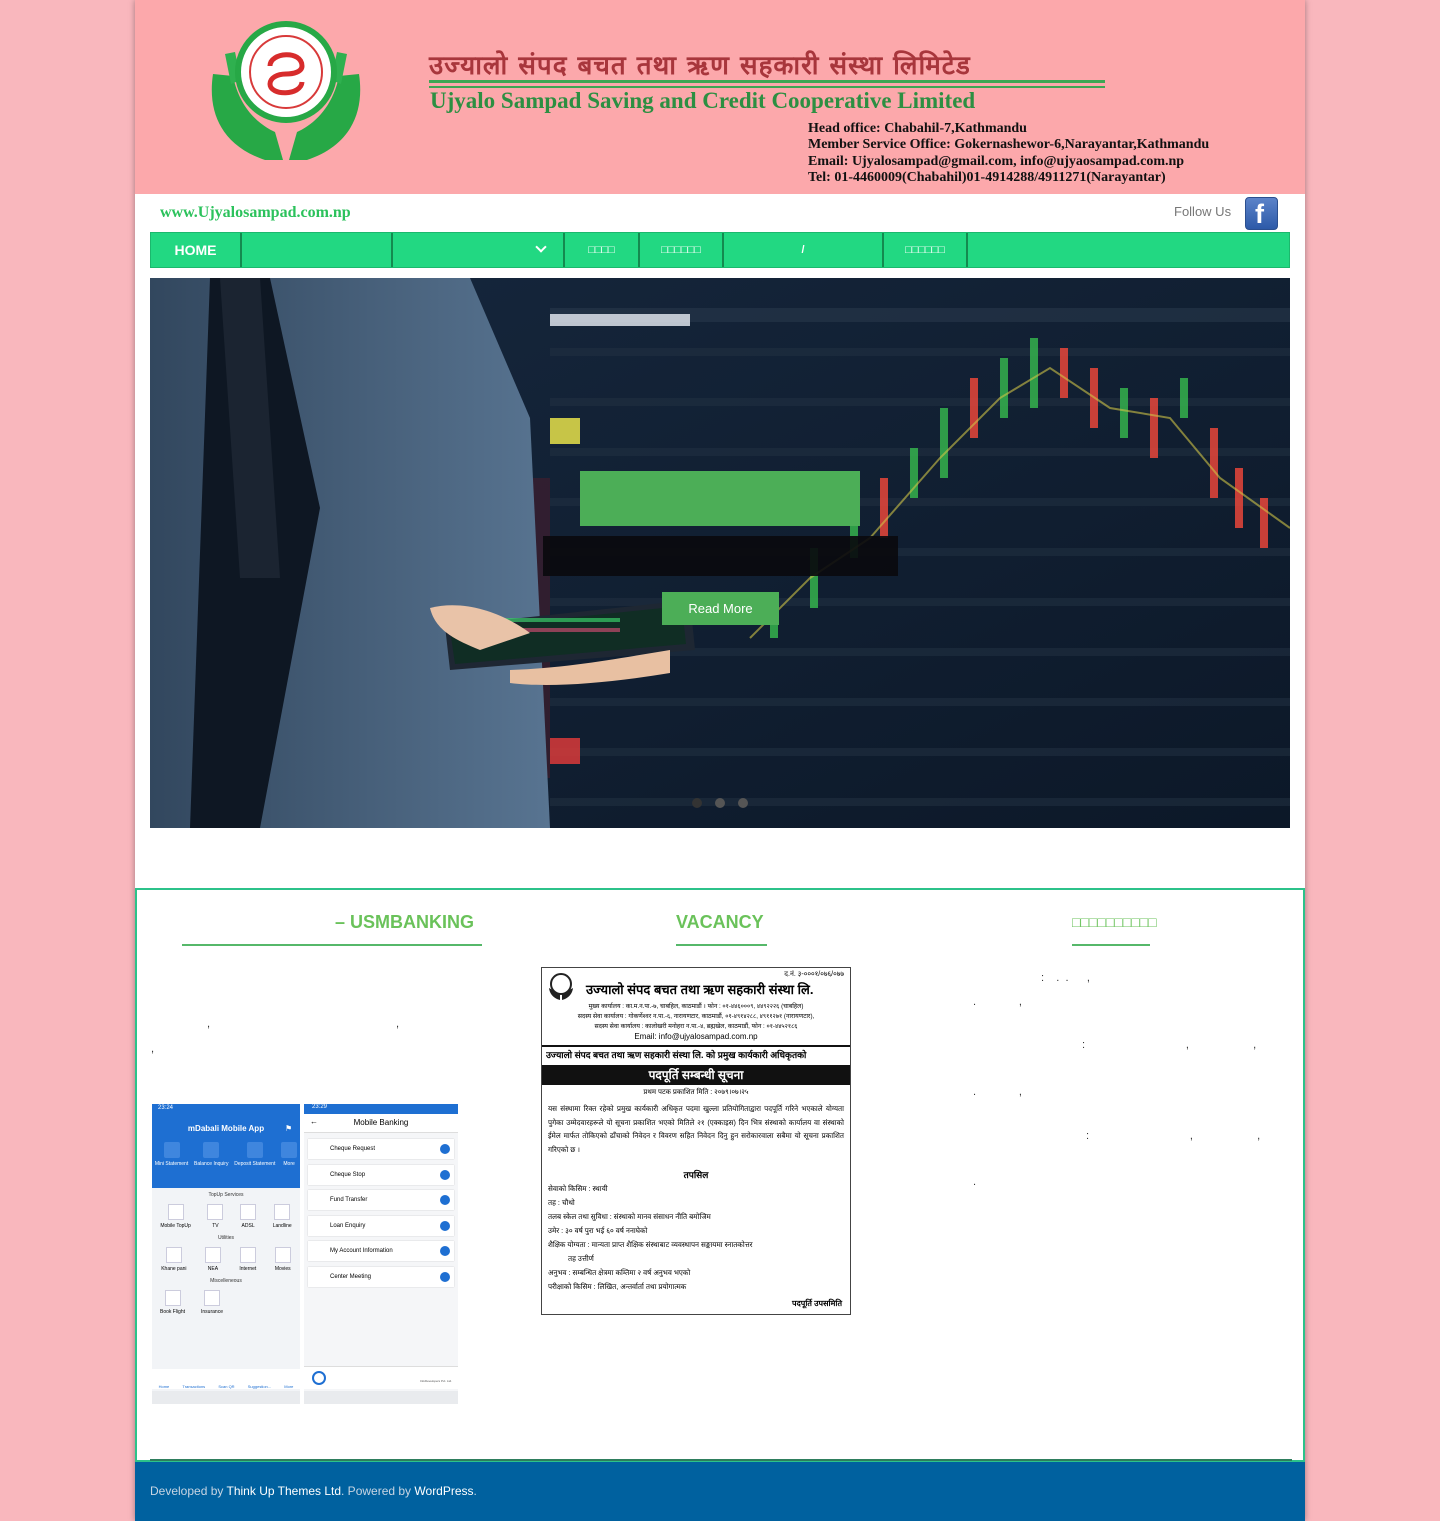  I want to click on mbanking-title: – USMBANKING, so click(405, 922).